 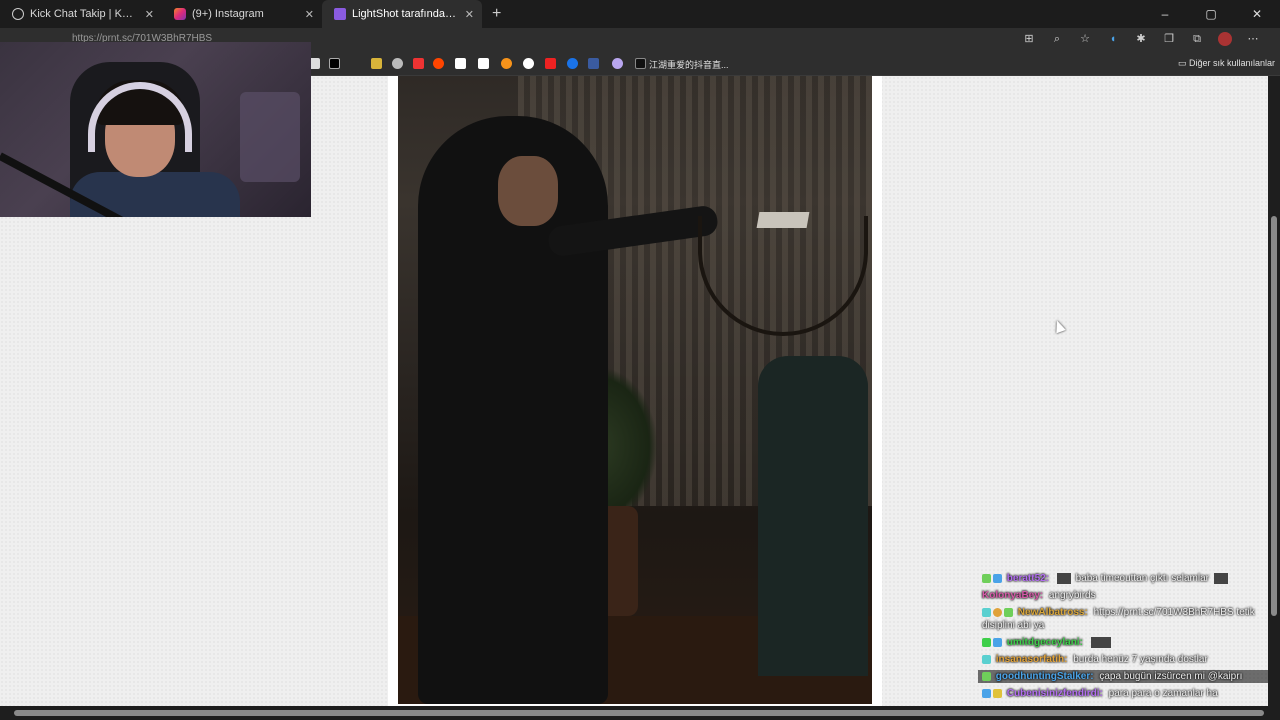 I want to click on tab-kick-chat: Kick Chat Takip | KokoWich ✕, so click(x=81, y=14).